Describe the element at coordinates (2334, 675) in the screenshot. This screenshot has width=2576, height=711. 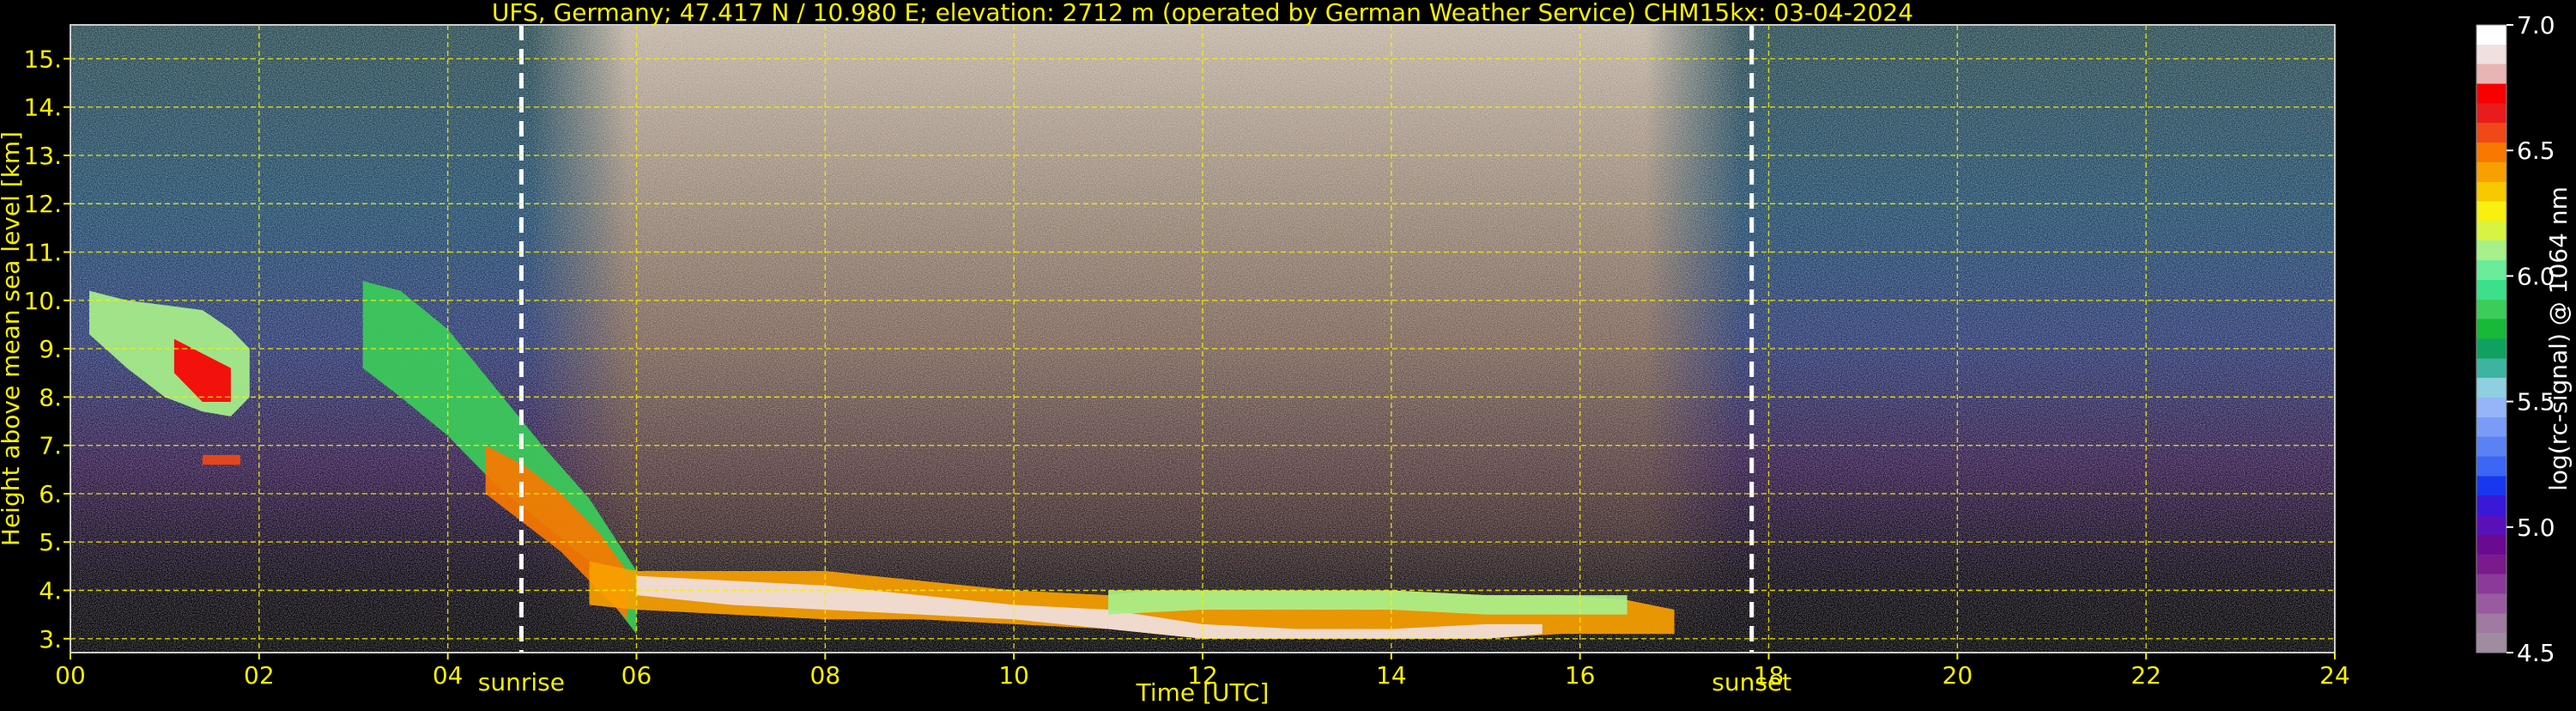
I see `x-tick-label: 24` at that location.